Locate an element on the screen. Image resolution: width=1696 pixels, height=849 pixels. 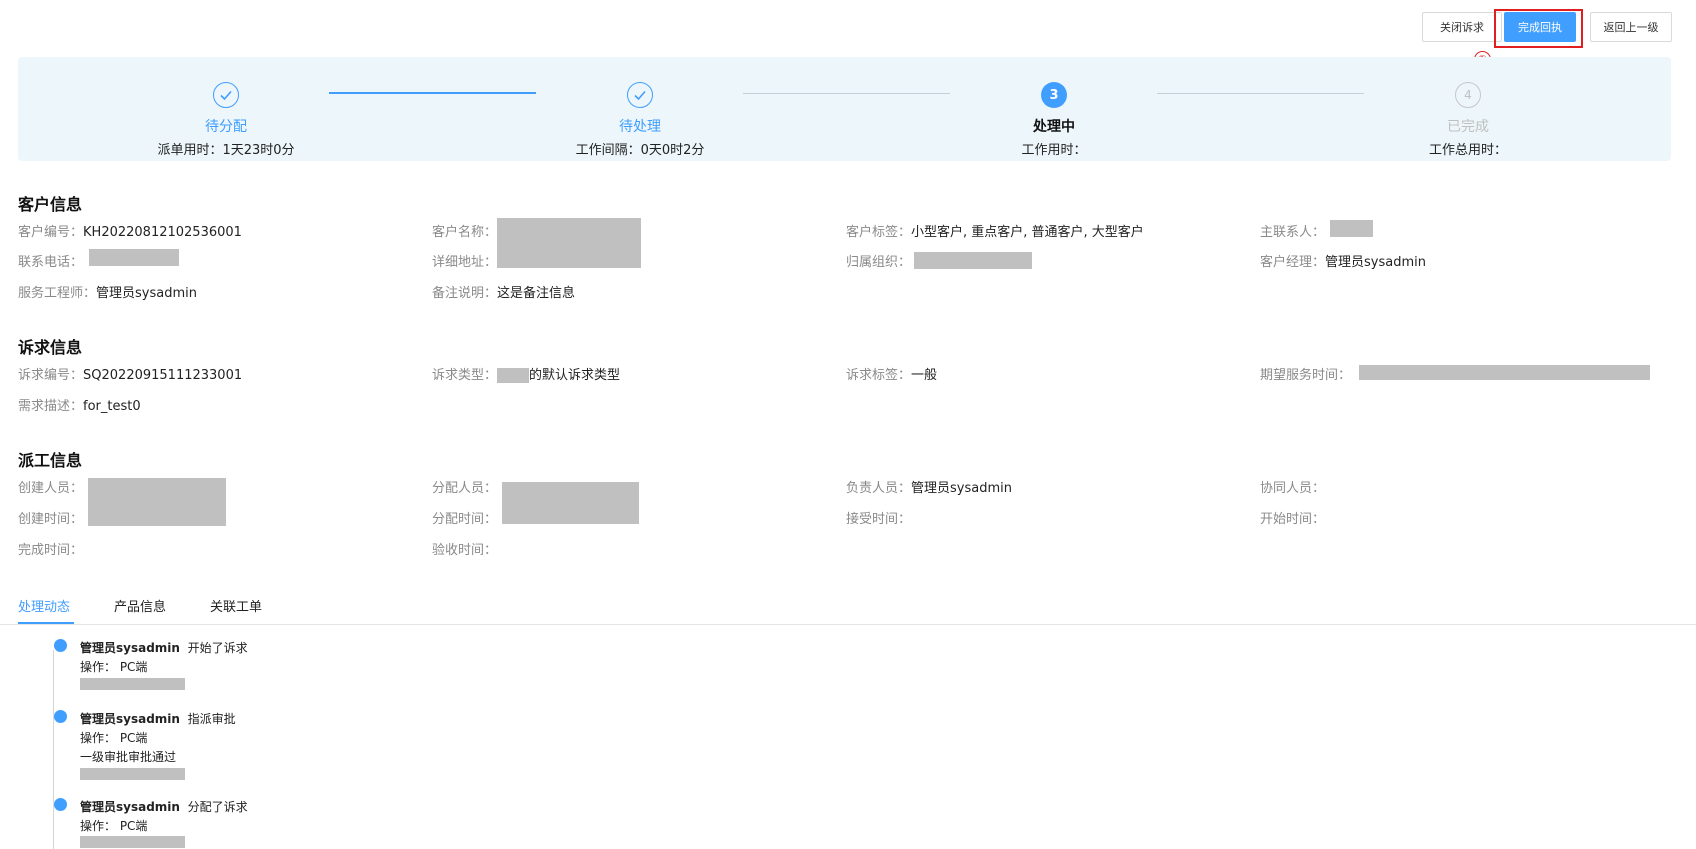
address-field: 详细地址： is located at coordinates (465, 262).